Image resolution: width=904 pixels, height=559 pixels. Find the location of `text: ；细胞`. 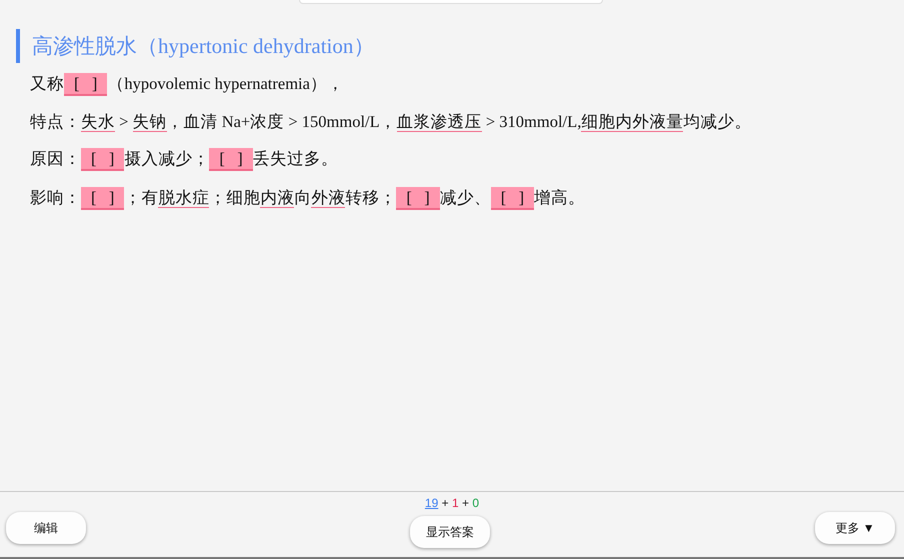

text: ；细胞 is located at coordinates (234, 197).